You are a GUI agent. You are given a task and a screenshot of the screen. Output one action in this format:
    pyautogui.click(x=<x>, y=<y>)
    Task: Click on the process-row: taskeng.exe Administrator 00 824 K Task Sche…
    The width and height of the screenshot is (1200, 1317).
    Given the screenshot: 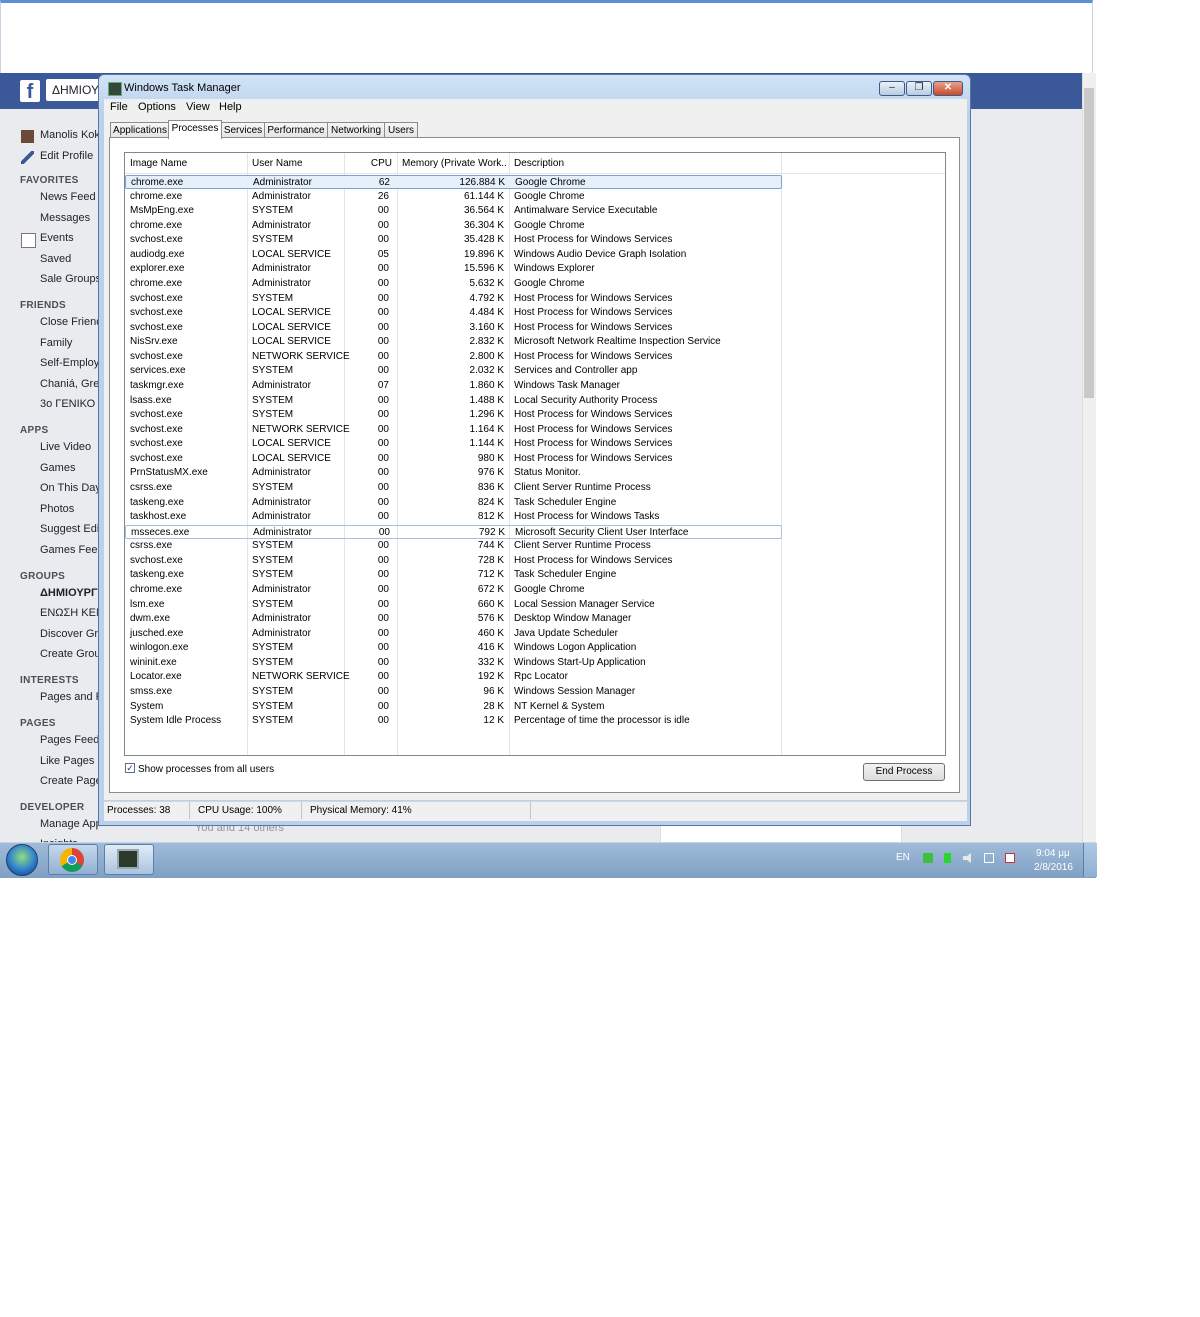 What is the action you would take?
    pyautogui.click(x=453, y=503)
    